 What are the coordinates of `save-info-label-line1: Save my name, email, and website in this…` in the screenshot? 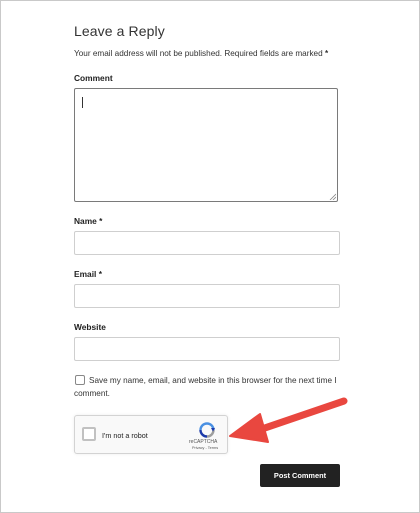 It's located at (213, 380).